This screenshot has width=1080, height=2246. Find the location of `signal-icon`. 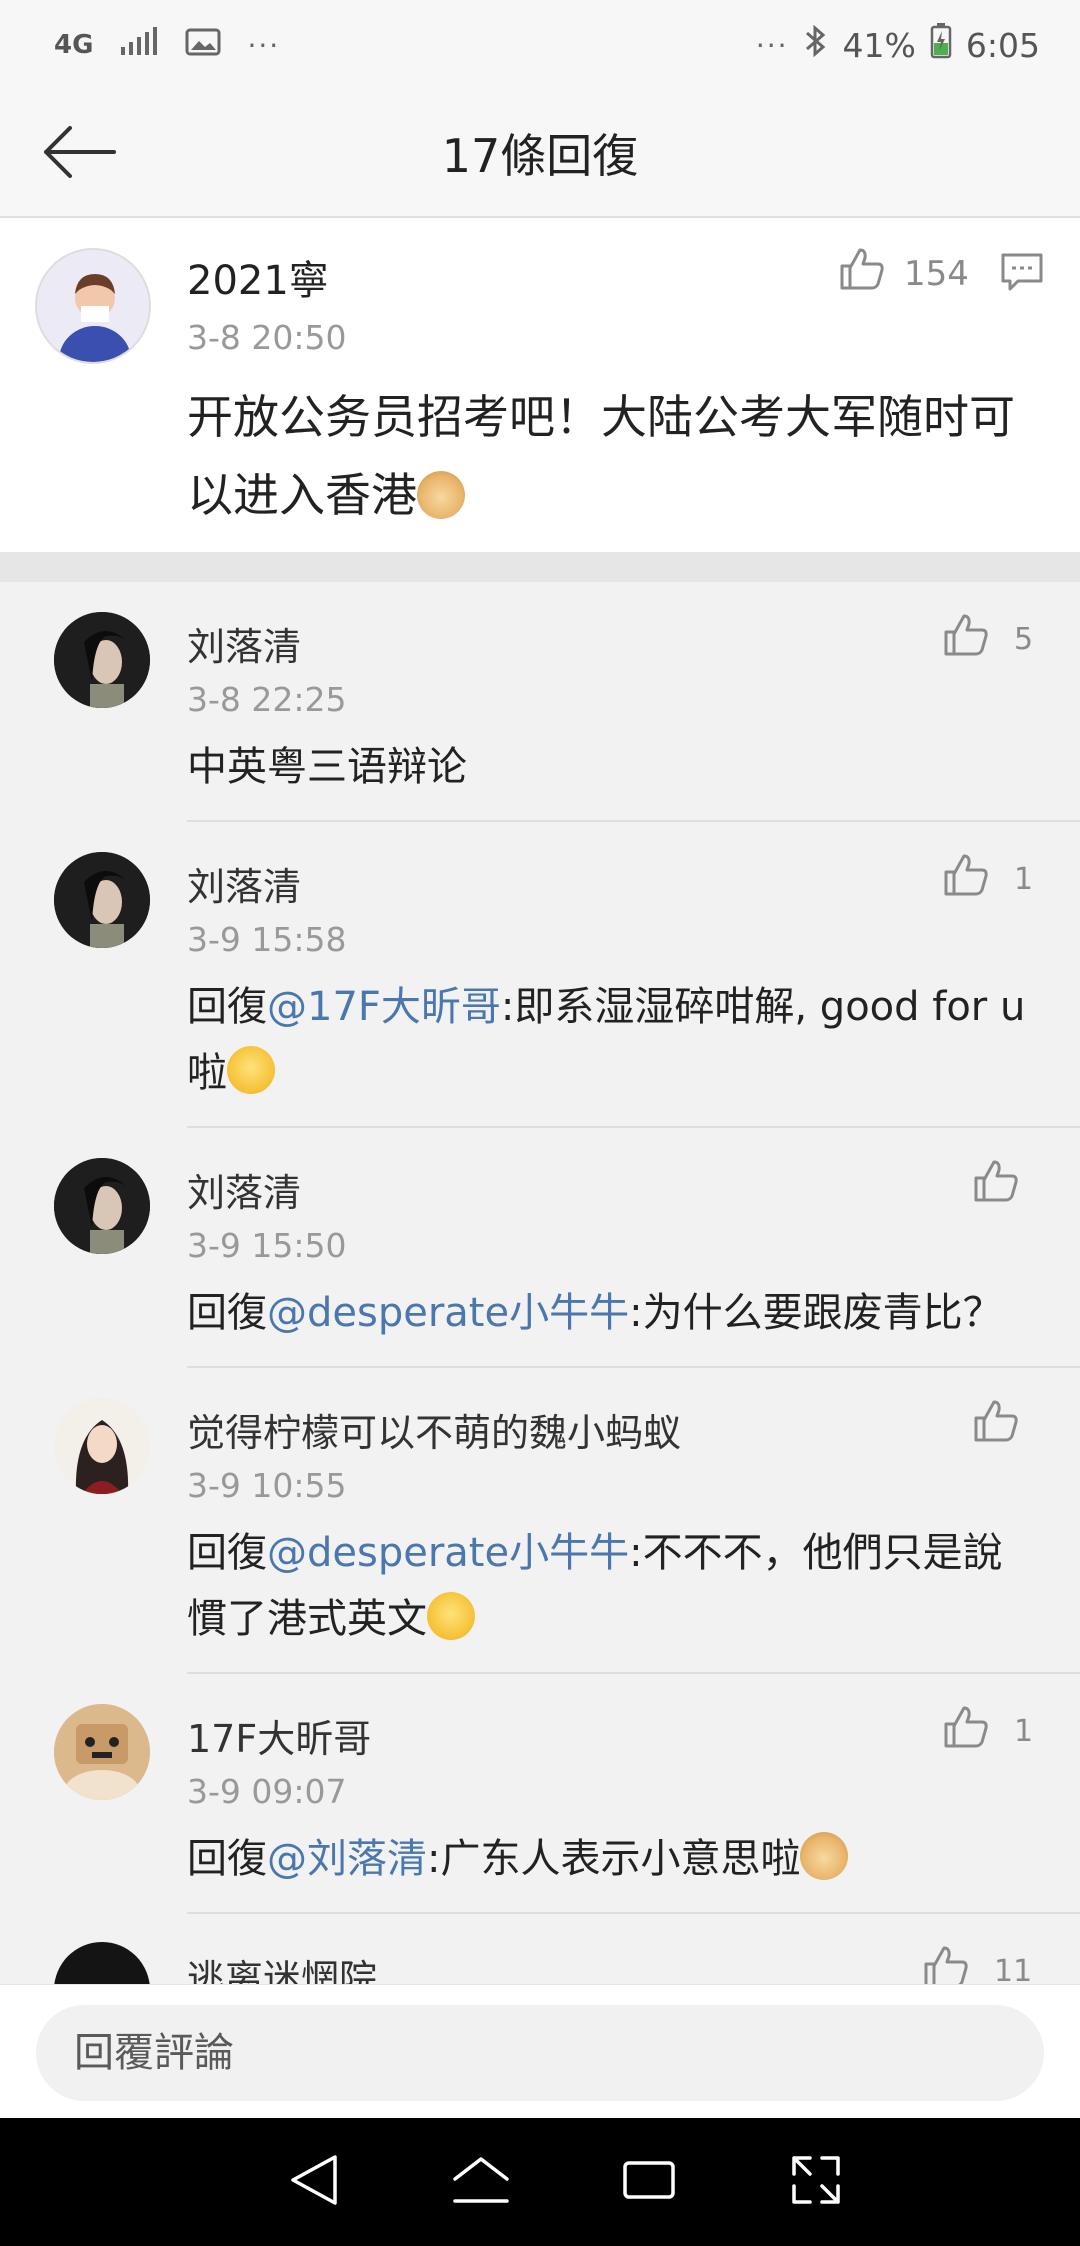

signal-icon is located at coordinates (139, 45).